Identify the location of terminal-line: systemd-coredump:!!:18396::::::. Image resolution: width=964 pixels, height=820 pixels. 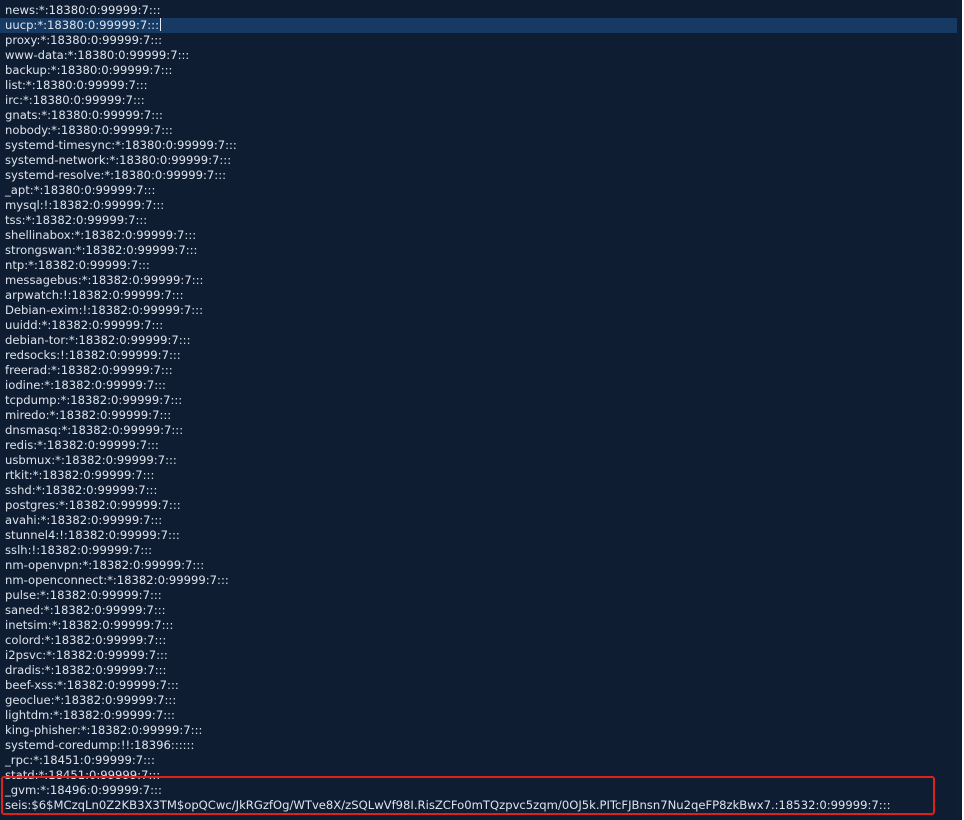
(481, 745).